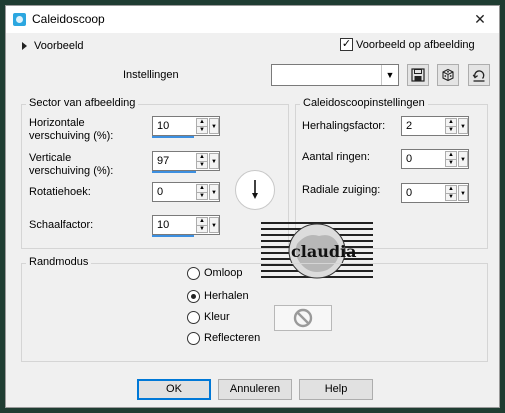 Image resolution: width=505 pixels, height=413 pixels. What do you see at coordinates (346, 44) in the screenshot?
I see `preview-on-image-checkbox: ✓` at bounding box center [346, 44].